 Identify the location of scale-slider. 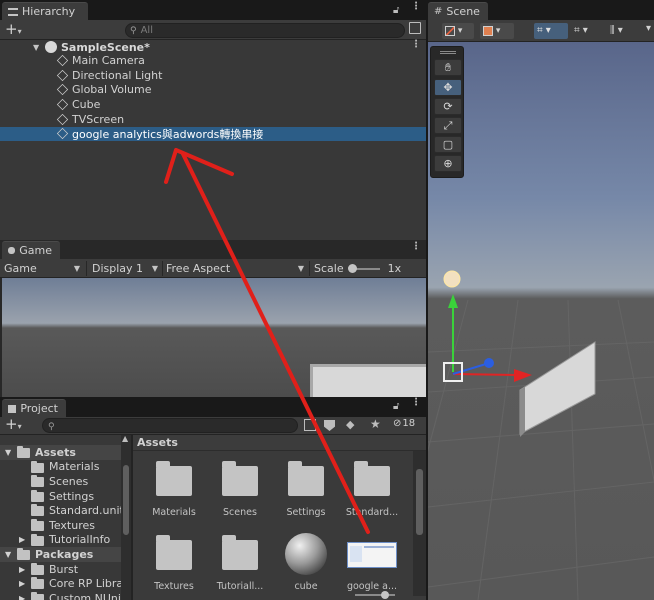
(363, 268).